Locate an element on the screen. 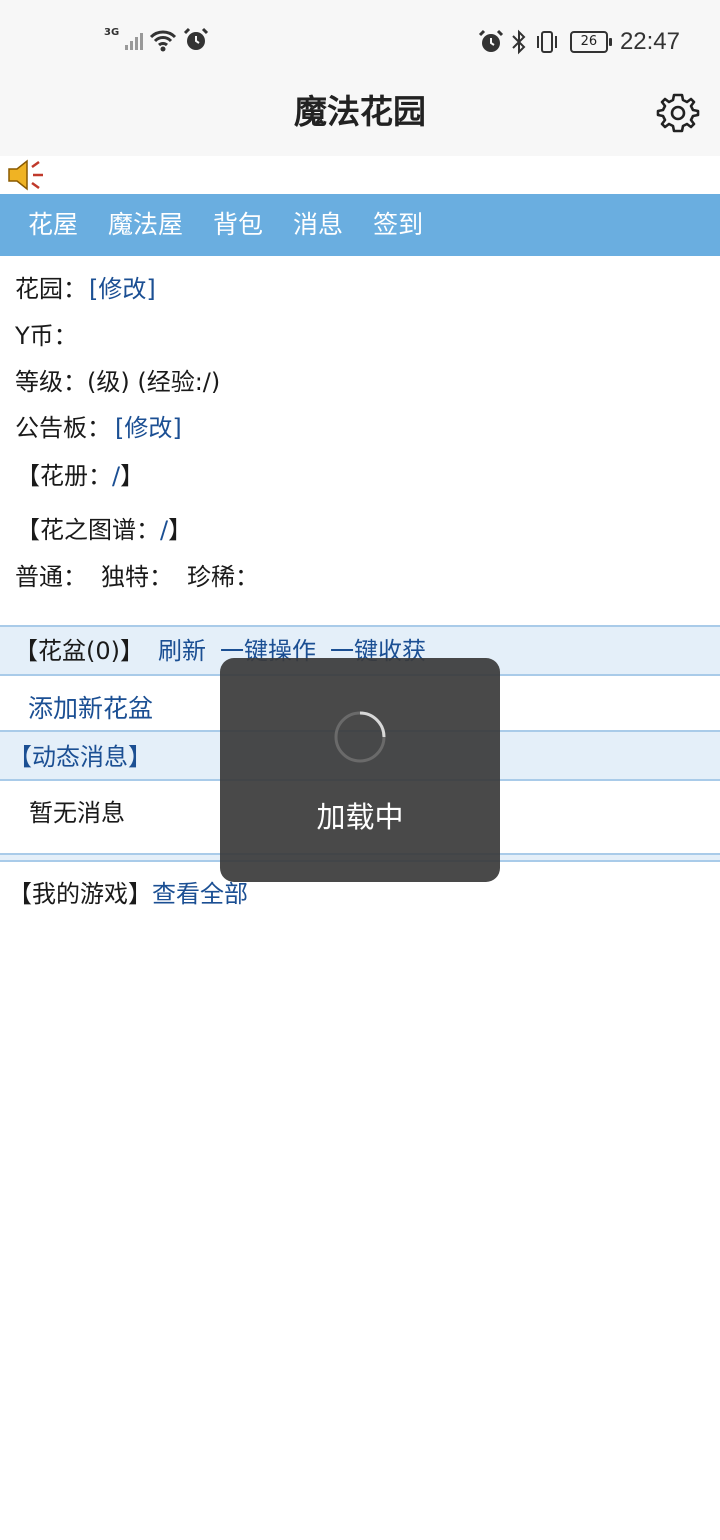 The width and height of the screenshot is (720, 1540). rarity-normal: 普通： is located at coordinates (51, 577).